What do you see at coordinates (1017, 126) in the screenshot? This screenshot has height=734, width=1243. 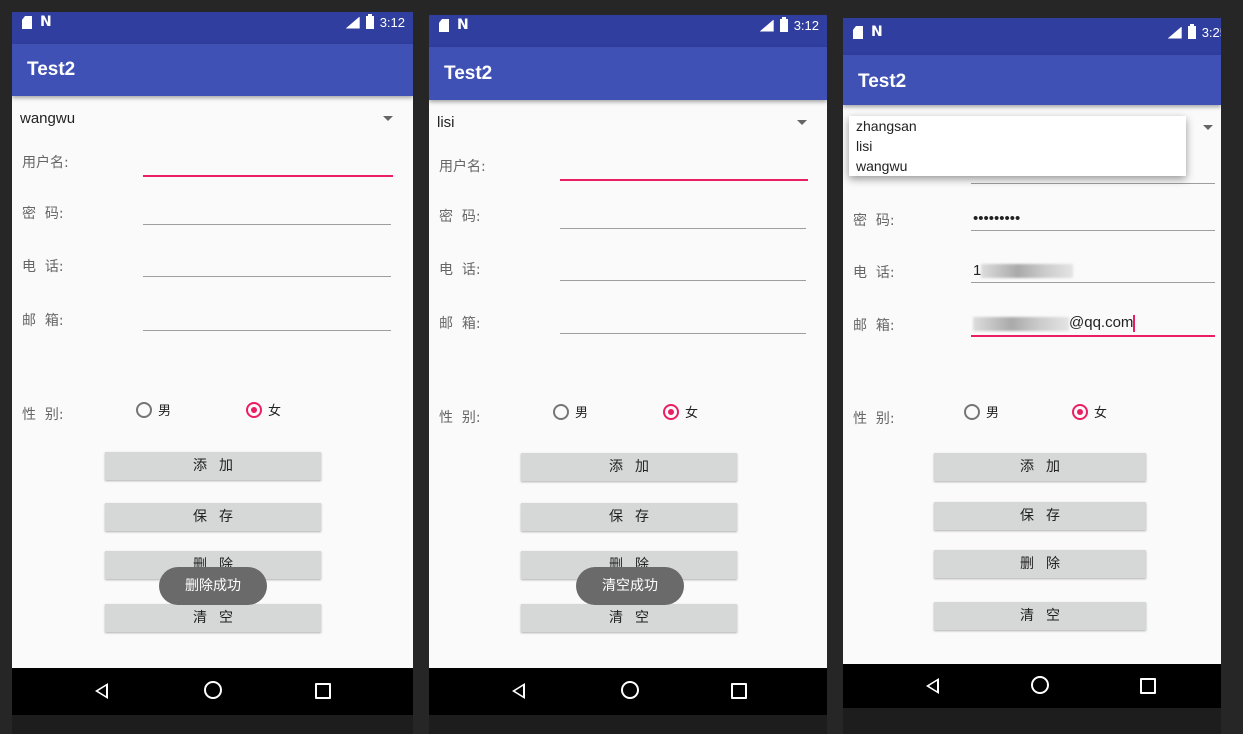 I see `dropdown-option-zhangsan: zhangsan` at bounding box center [1017, 126].